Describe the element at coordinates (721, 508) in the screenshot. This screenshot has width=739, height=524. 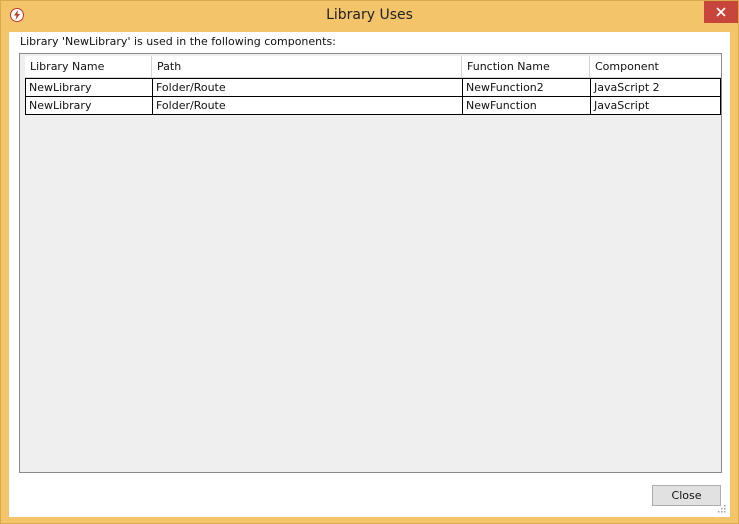
I see `resize-grip-icon` at that location.